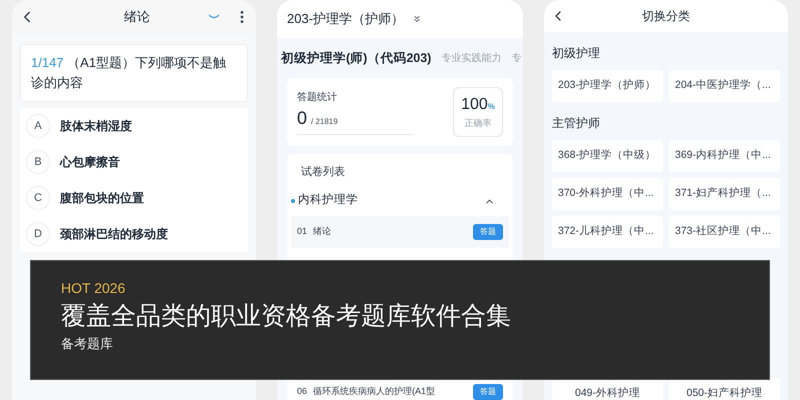 The width and height of the screenshot is (800, 400). Describe the element at coordinates (102, 198) in the screenshot. I see `option-text: 腹部包块的位置` at that location.